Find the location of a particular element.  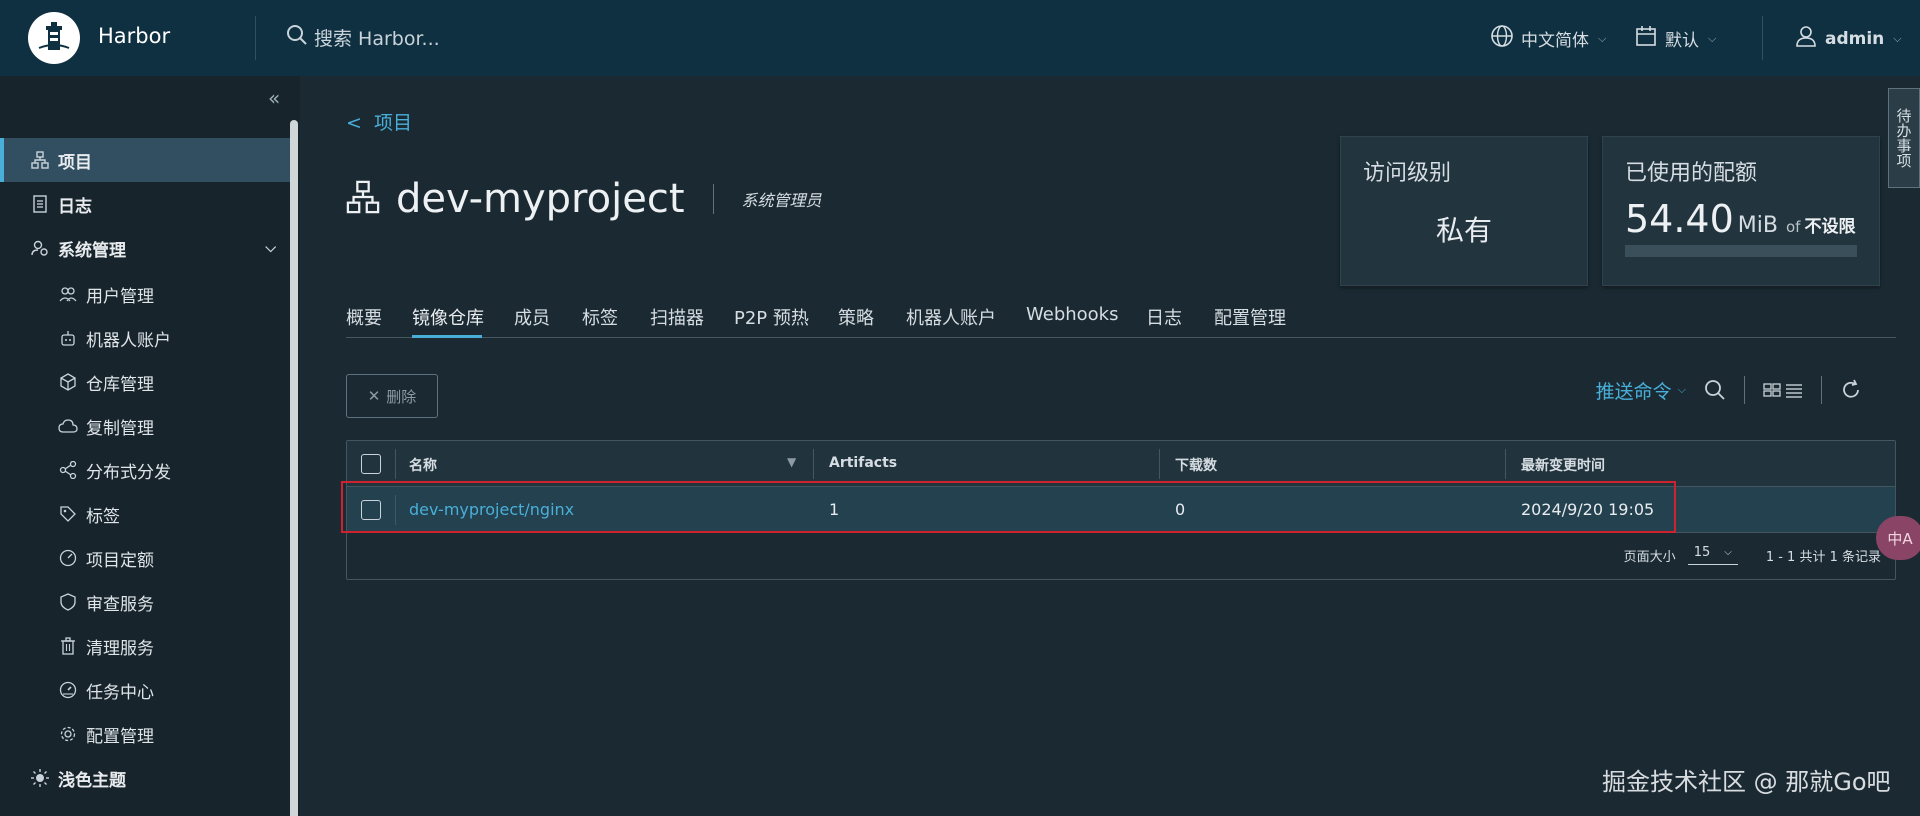

tab-labels: 标签 is located at coordinates (600, 317).